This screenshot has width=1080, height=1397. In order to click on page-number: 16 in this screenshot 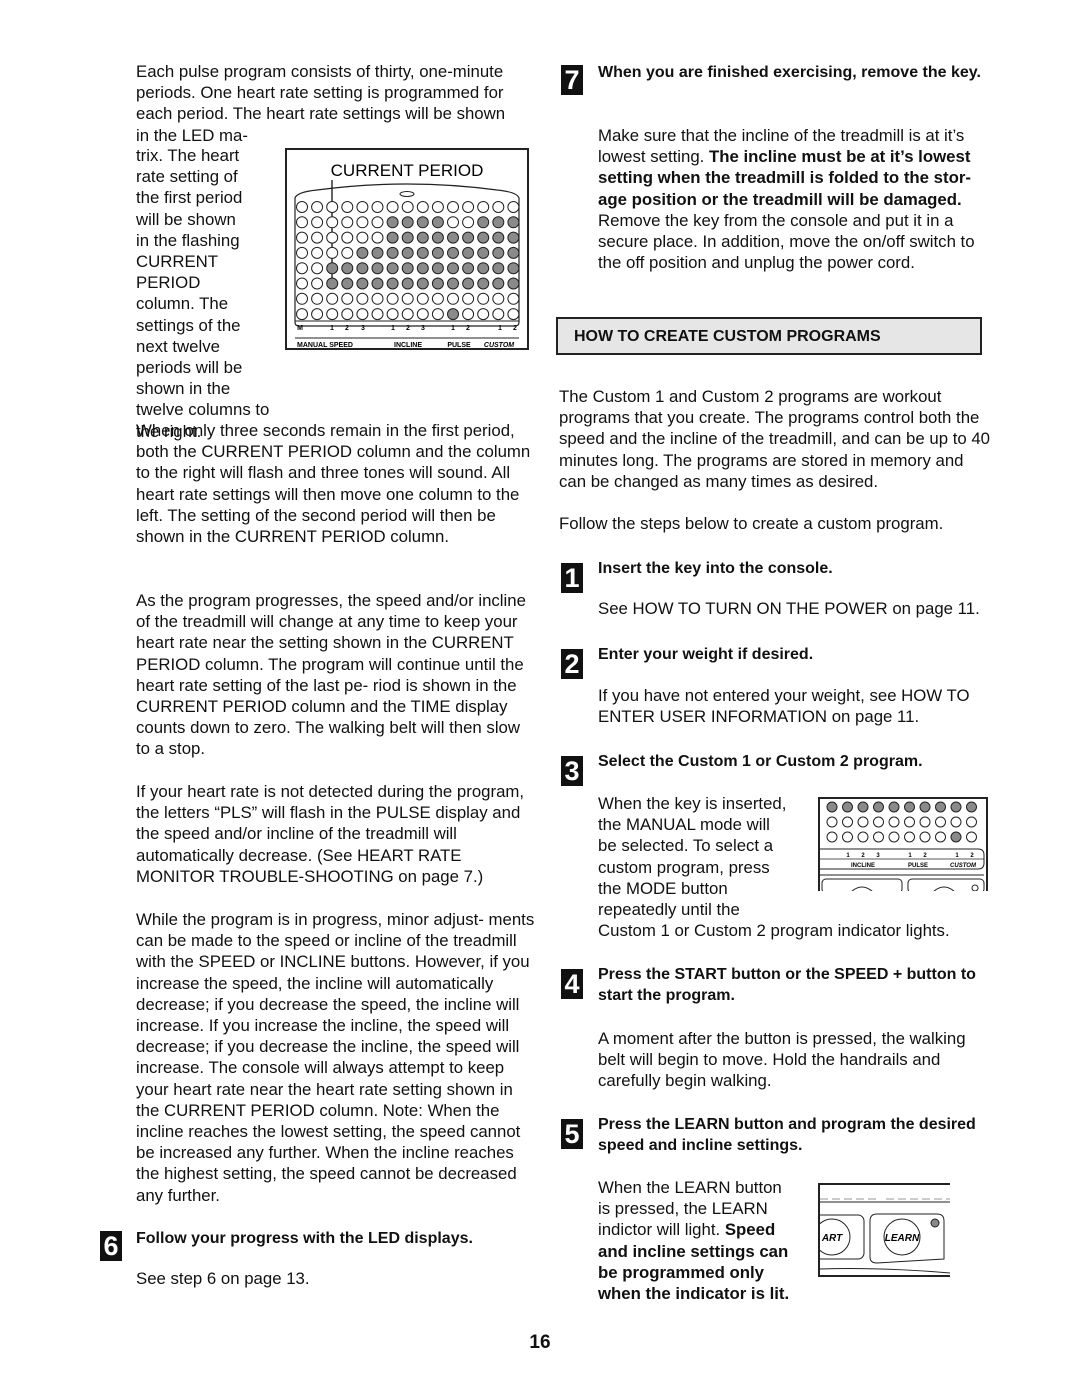, I will do `click(540, 1342)`.